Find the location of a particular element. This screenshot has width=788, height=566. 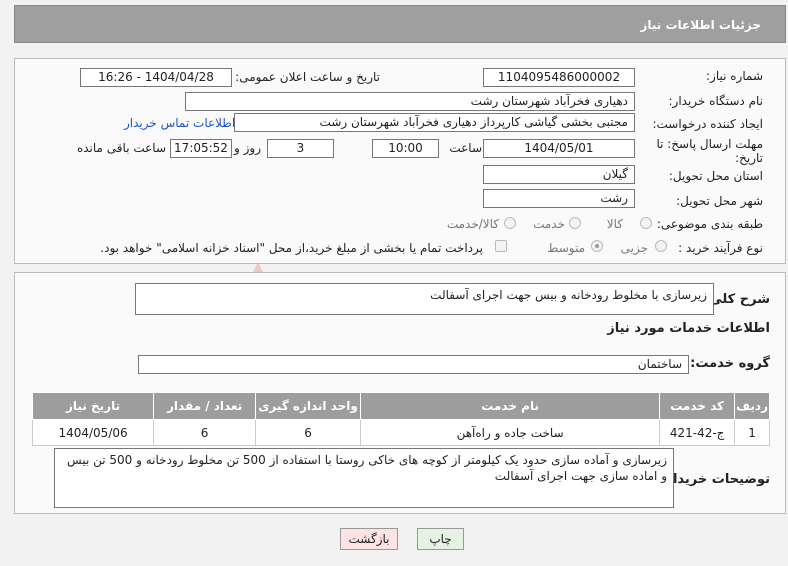

days-field: 3 is located at coordinates (300, 148).